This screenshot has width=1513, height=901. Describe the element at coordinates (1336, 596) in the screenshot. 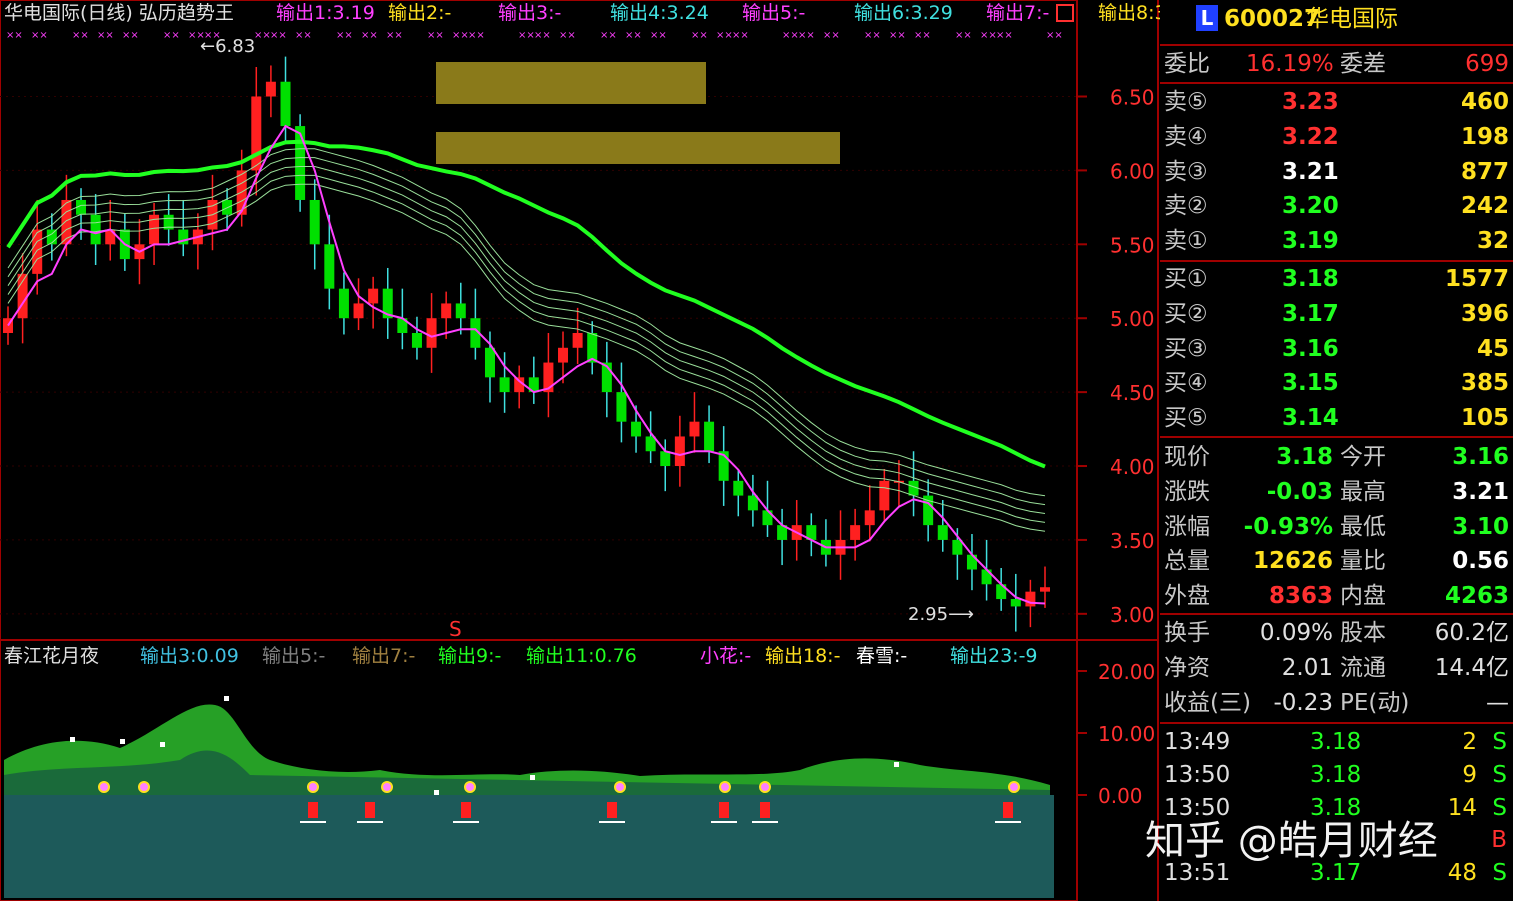

I see `quote-stat-row: 外盘 8363 内盘 4263` at that location.